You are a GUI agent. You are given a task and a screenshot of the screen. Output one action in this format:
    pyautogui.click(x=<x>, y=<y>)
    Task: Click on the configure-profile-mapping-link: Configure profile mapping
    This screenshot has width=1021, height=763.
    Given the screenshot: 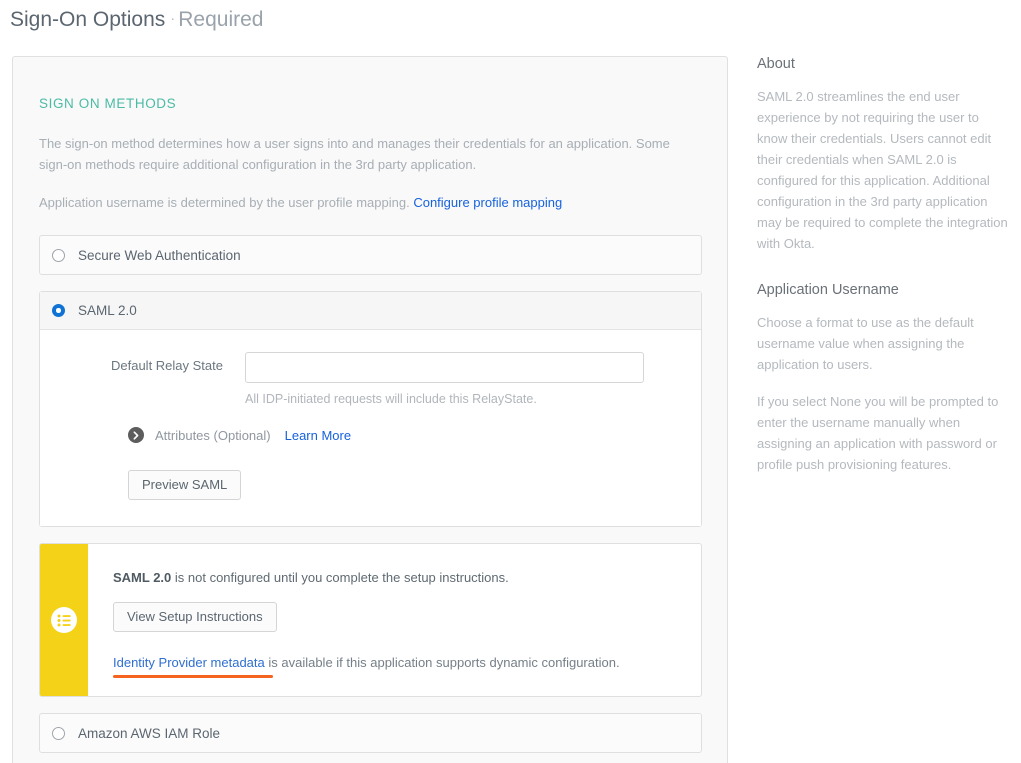 What is the action you would take?
    pyautogui.click(x=487, y=202)
    